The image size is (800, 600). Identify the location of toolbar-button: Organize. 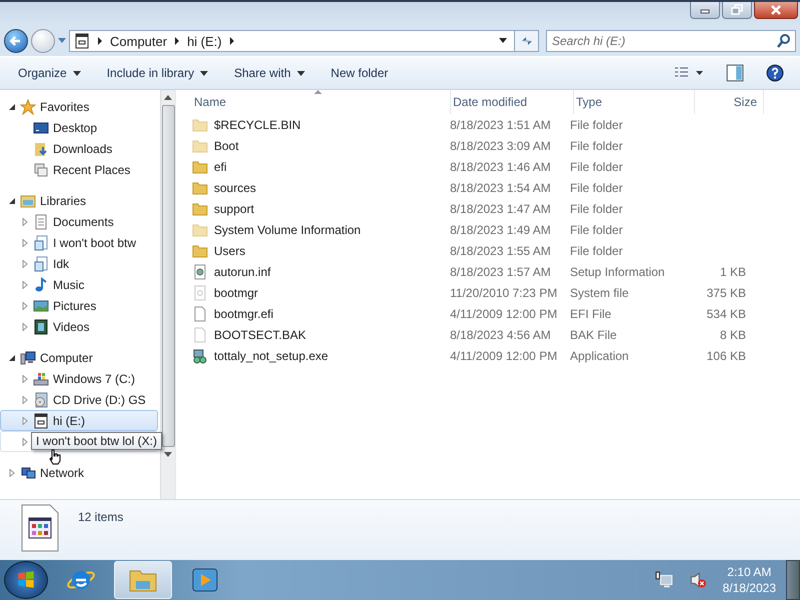
(49, 73).